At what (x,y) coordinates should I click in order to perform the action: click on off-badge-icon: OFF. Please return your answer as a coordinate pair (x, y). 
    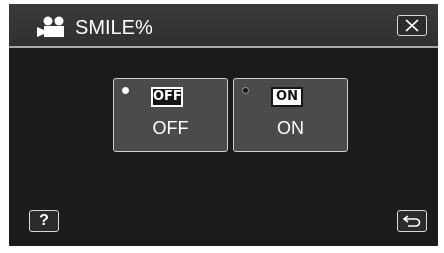
    Looking at the image, I should click on (167, 97).